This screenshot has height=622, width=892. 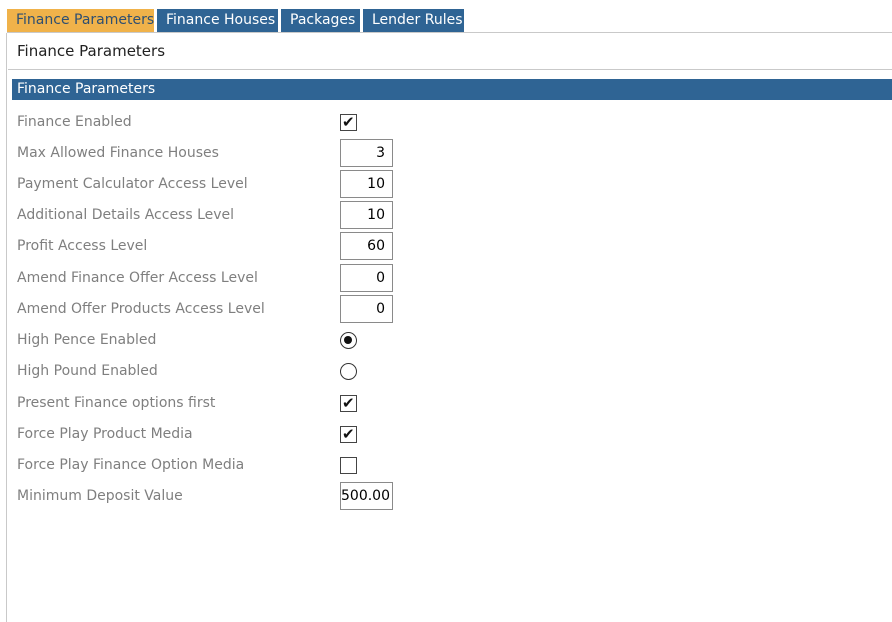 I want to click on row-amend-offer-products-access-level: Amend Offer Products Access Level 0, so click(x=449, y=309).